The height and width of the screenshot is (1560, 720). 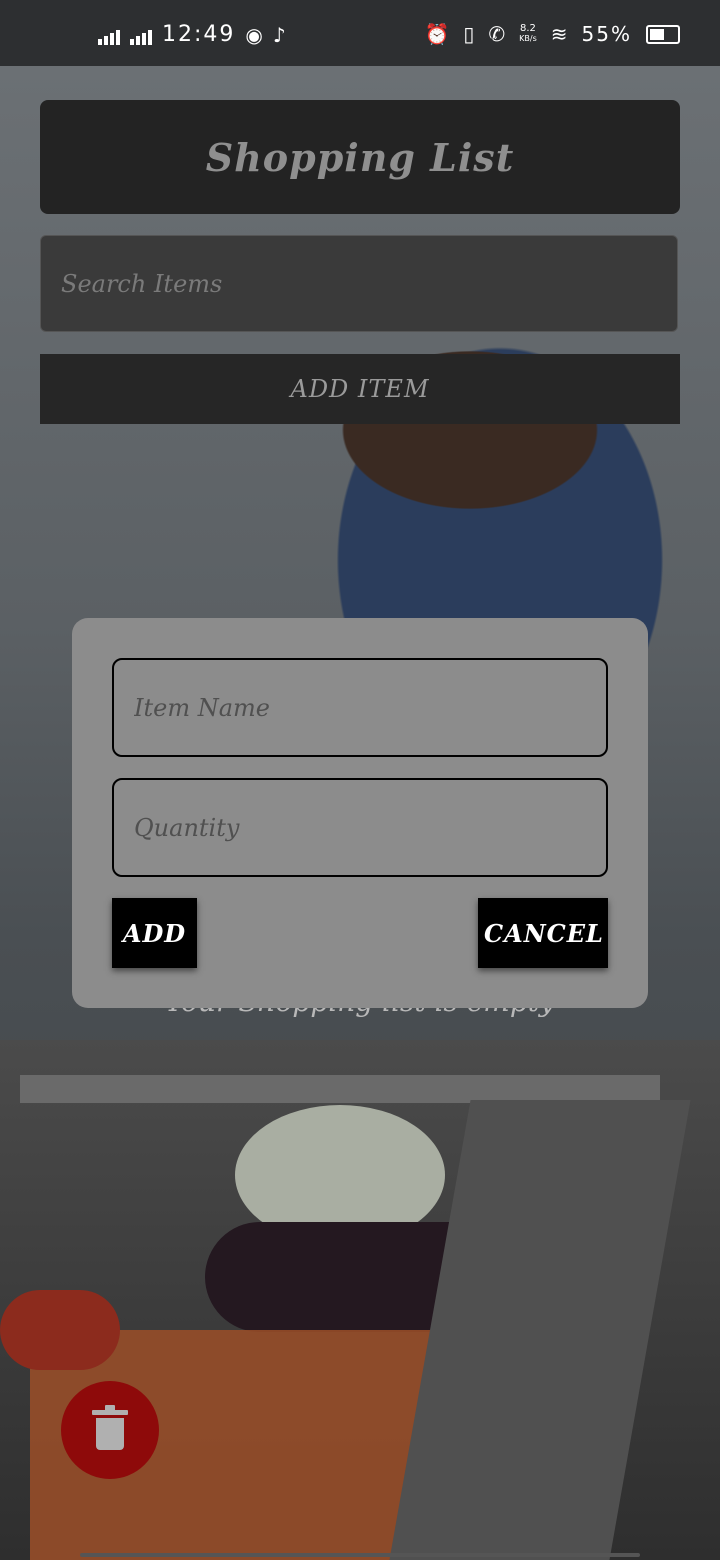 I want to click on clock: 12:49, so click(x=199, y=34).